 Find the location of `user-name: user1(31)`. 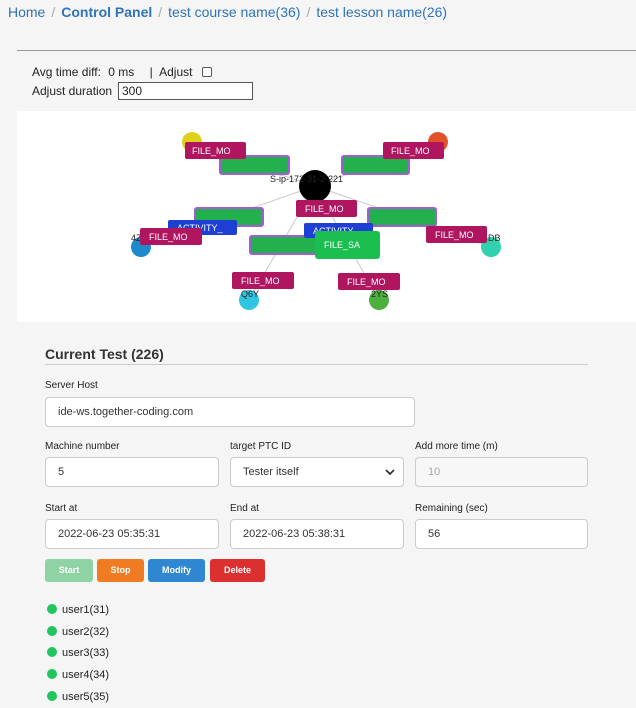

user-name: user1(31) is located at coordinates (86, 610).